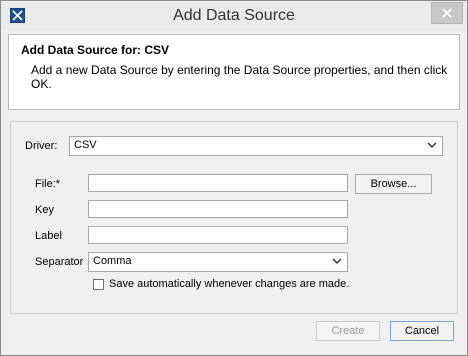 The width and height of the screenshot is (468, 356). What do you see at coordinates (218, 262) in the screenshot?
I see `separator-select: Comma` at bounding box center [218, 262].